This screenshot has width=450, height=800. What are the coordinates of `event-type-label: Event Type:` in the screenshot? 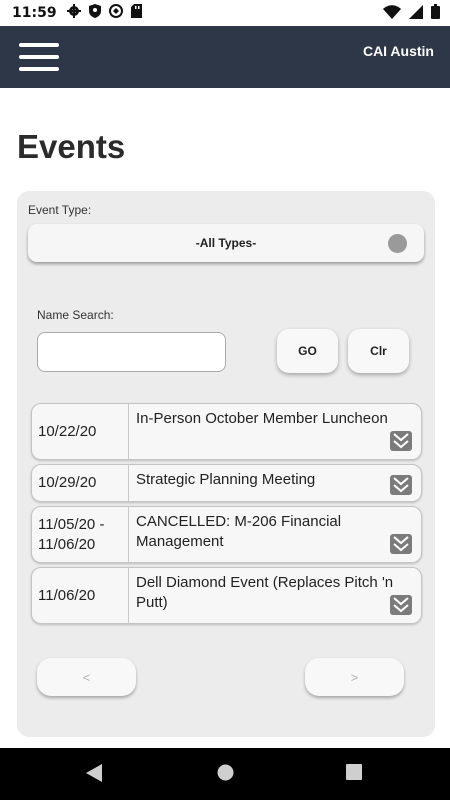 It's located at (60, 210).